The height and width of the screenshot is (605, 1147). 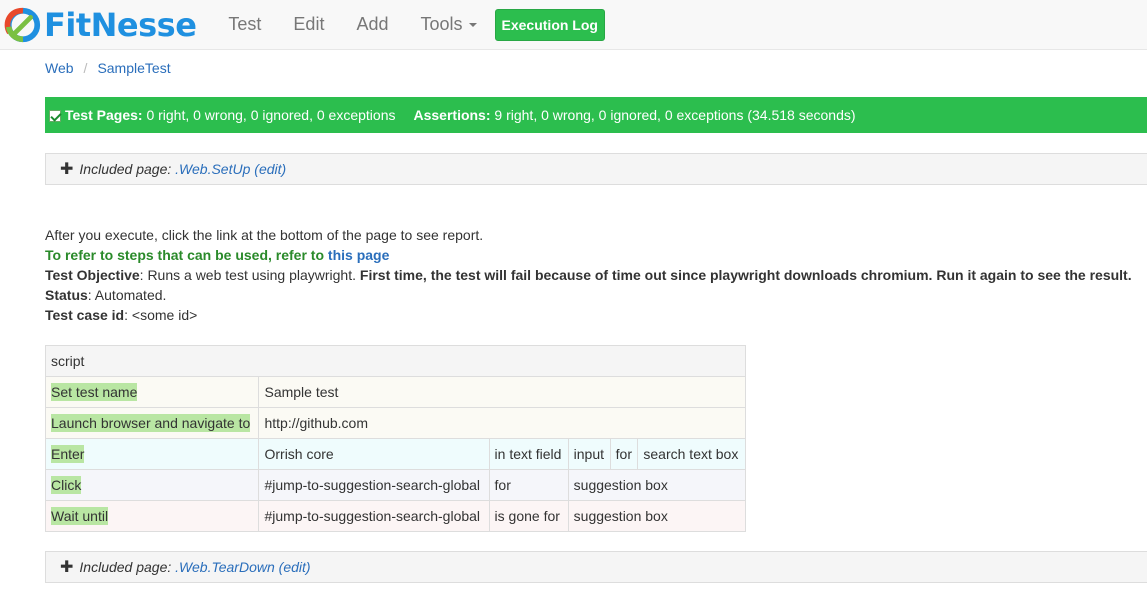 What do you see at coordinates (441, 24) in the screenshot?
I see `nav-tools-label: Tools` at bounding box center [441, 24].